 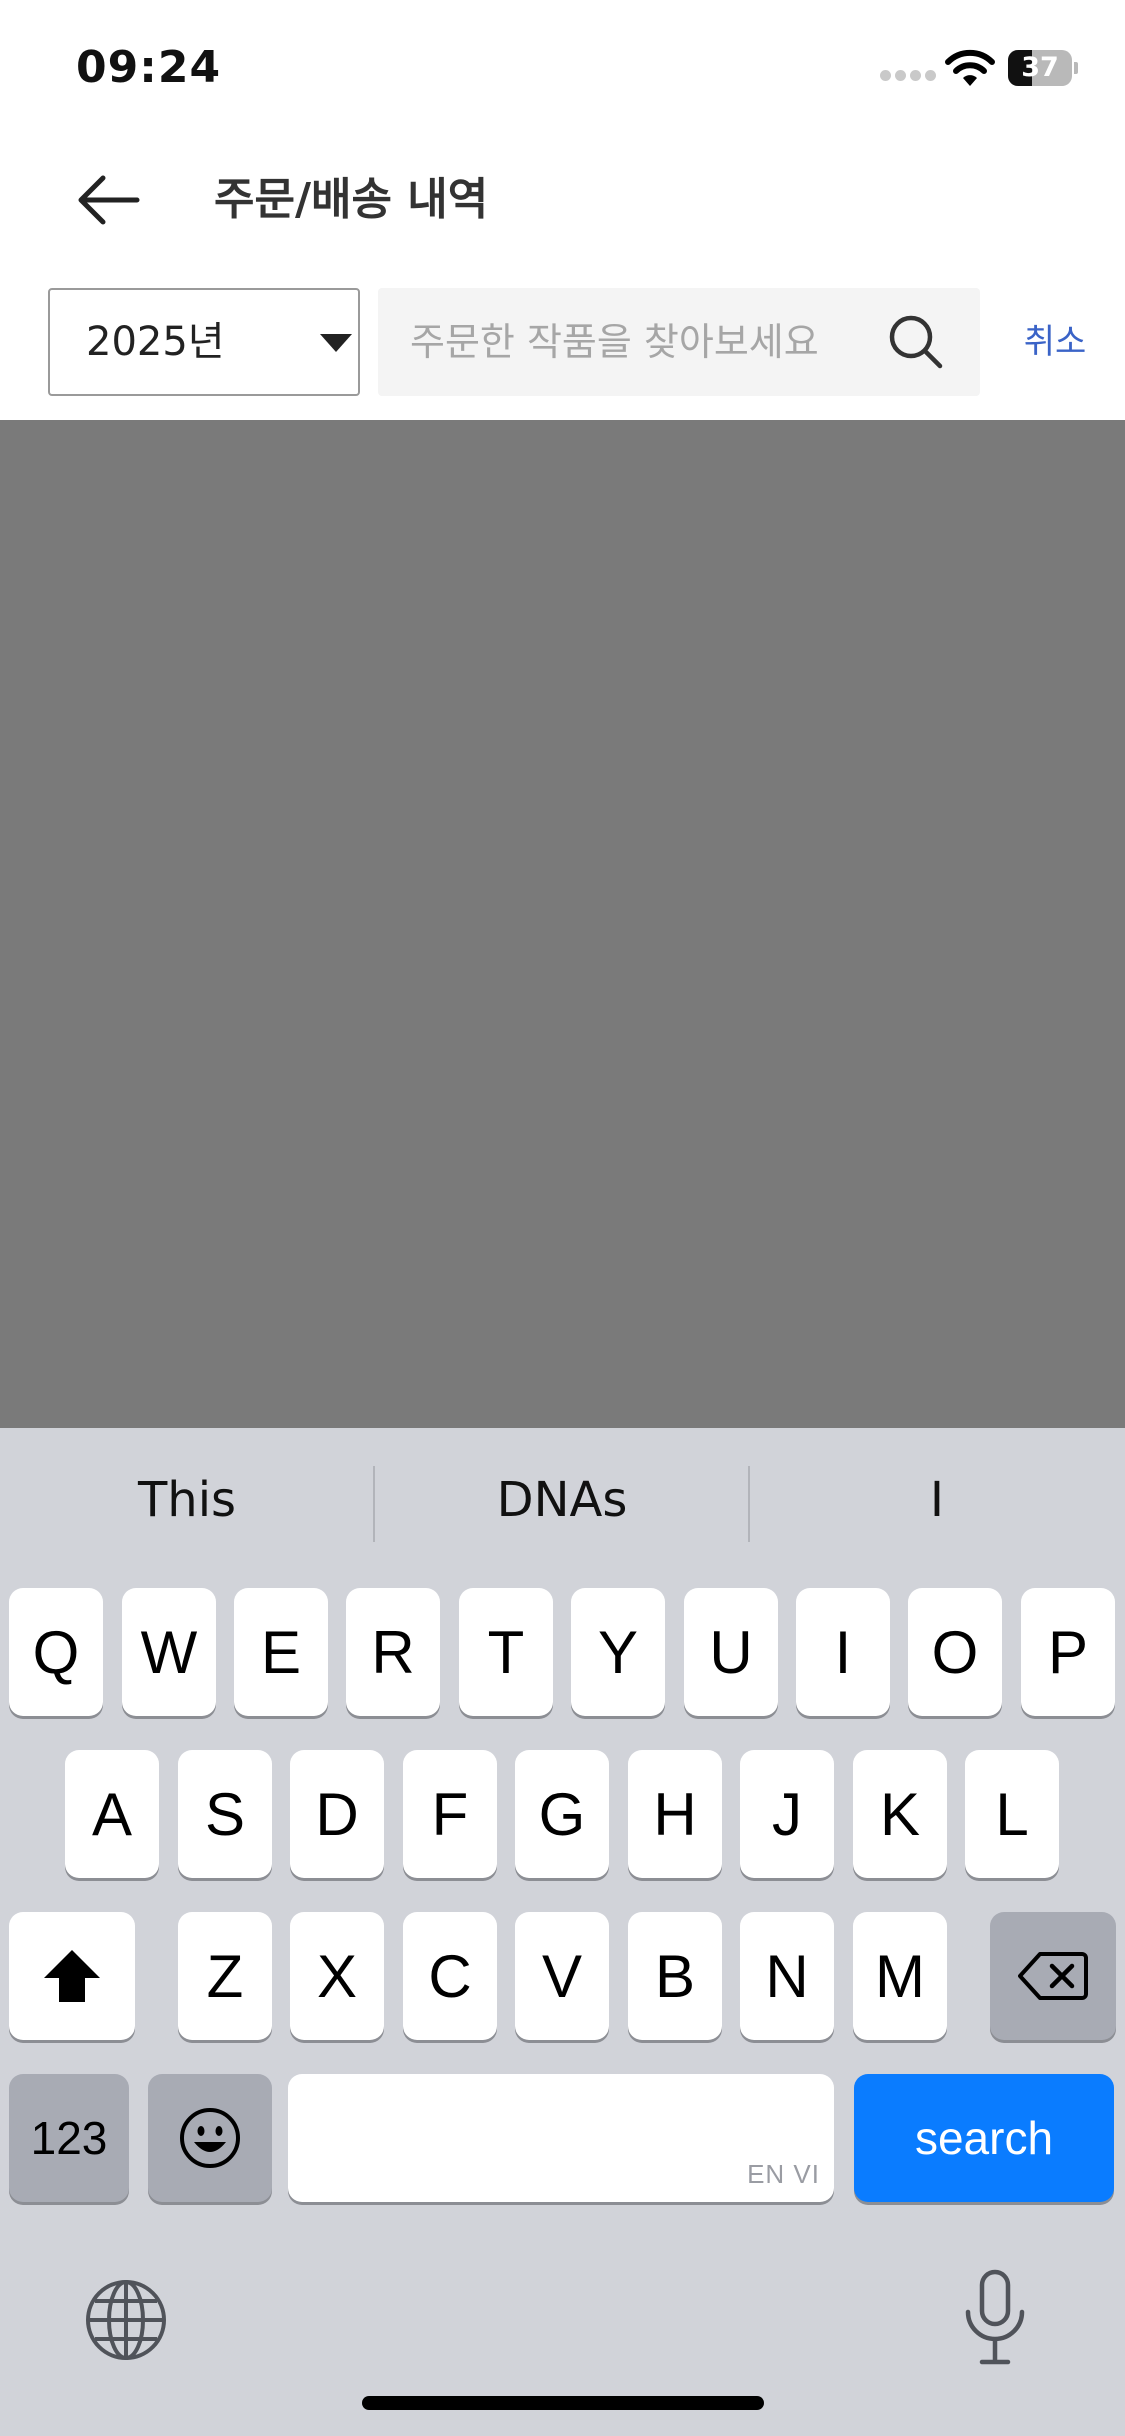 I want to click on shift-key, so click(x=72, y=1976).